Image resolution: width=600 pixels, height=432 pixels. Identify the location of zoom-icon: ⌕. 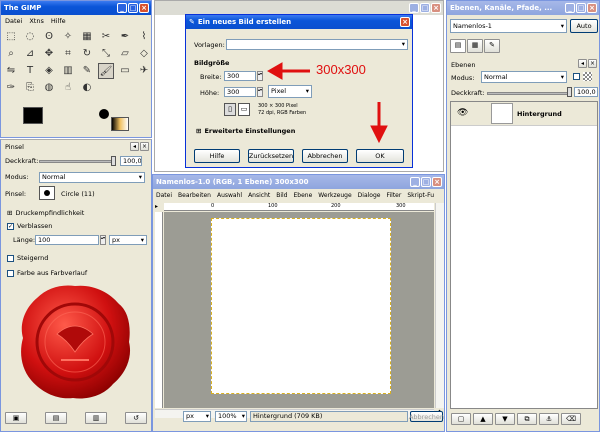
(11, 54).